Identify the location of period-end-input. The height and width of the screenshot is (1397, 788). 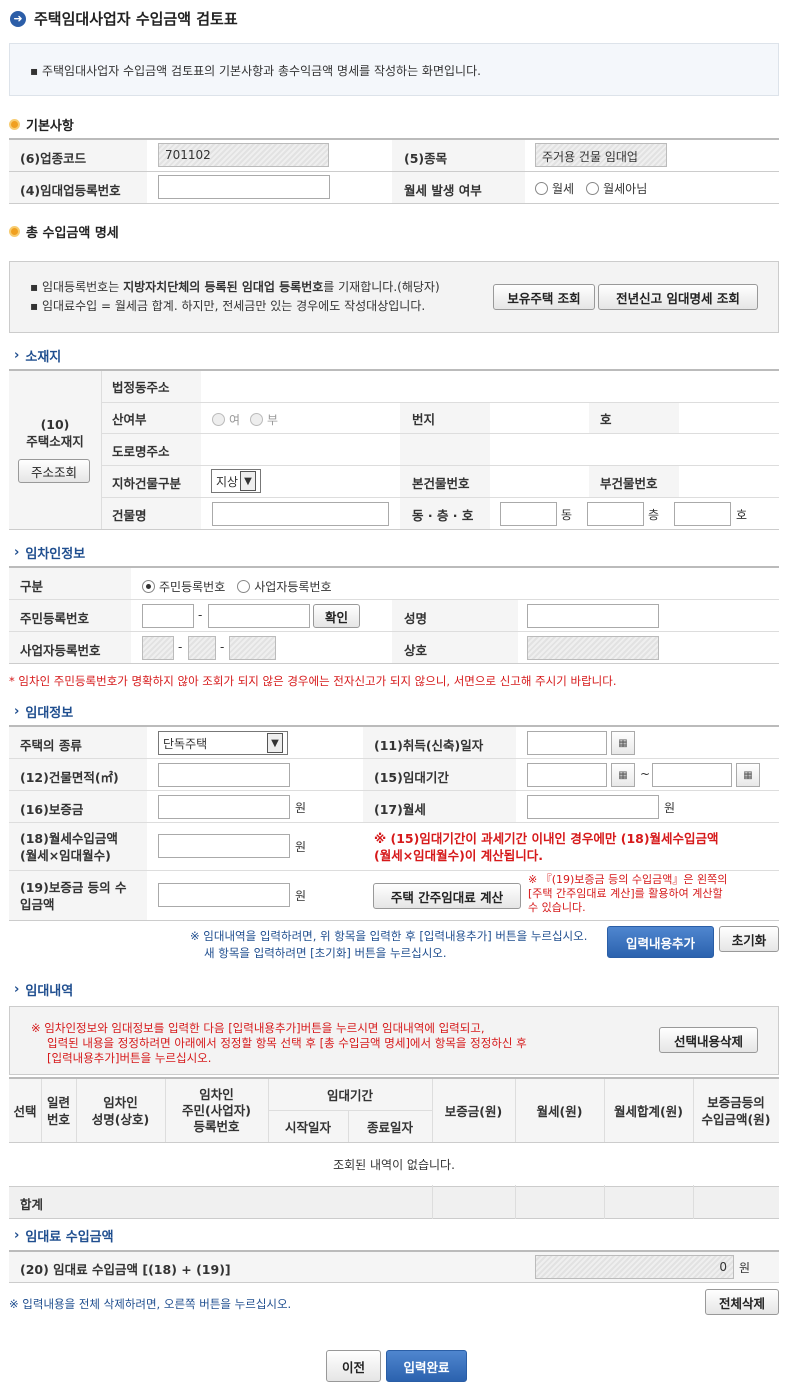
(692, 775).